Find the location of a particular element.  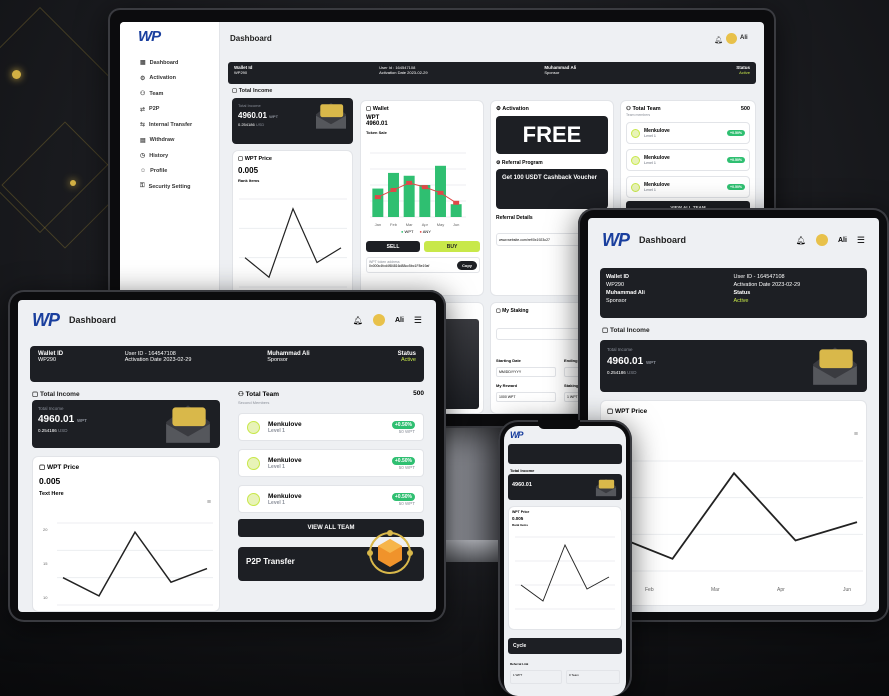

section-title: ▢ Total Income is located at coordinates (56, 394).